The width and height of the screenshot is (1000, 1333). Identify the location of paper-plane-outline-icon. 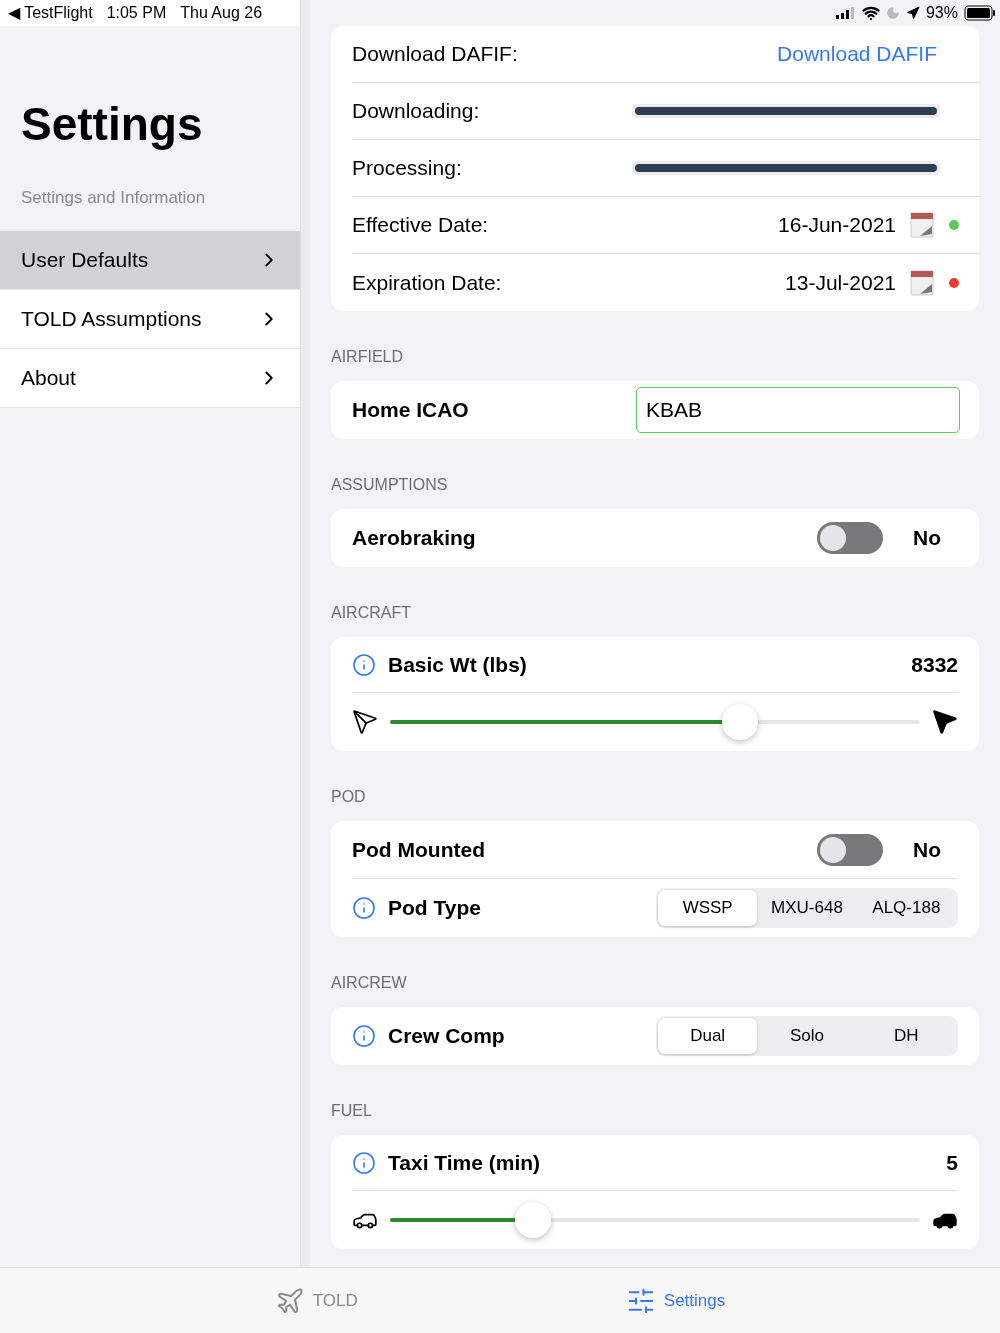
(365, 722).